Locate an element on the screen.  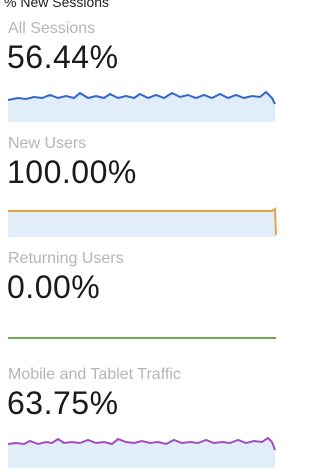
segment-value: 100.00% is located at coordinates (72, 172).